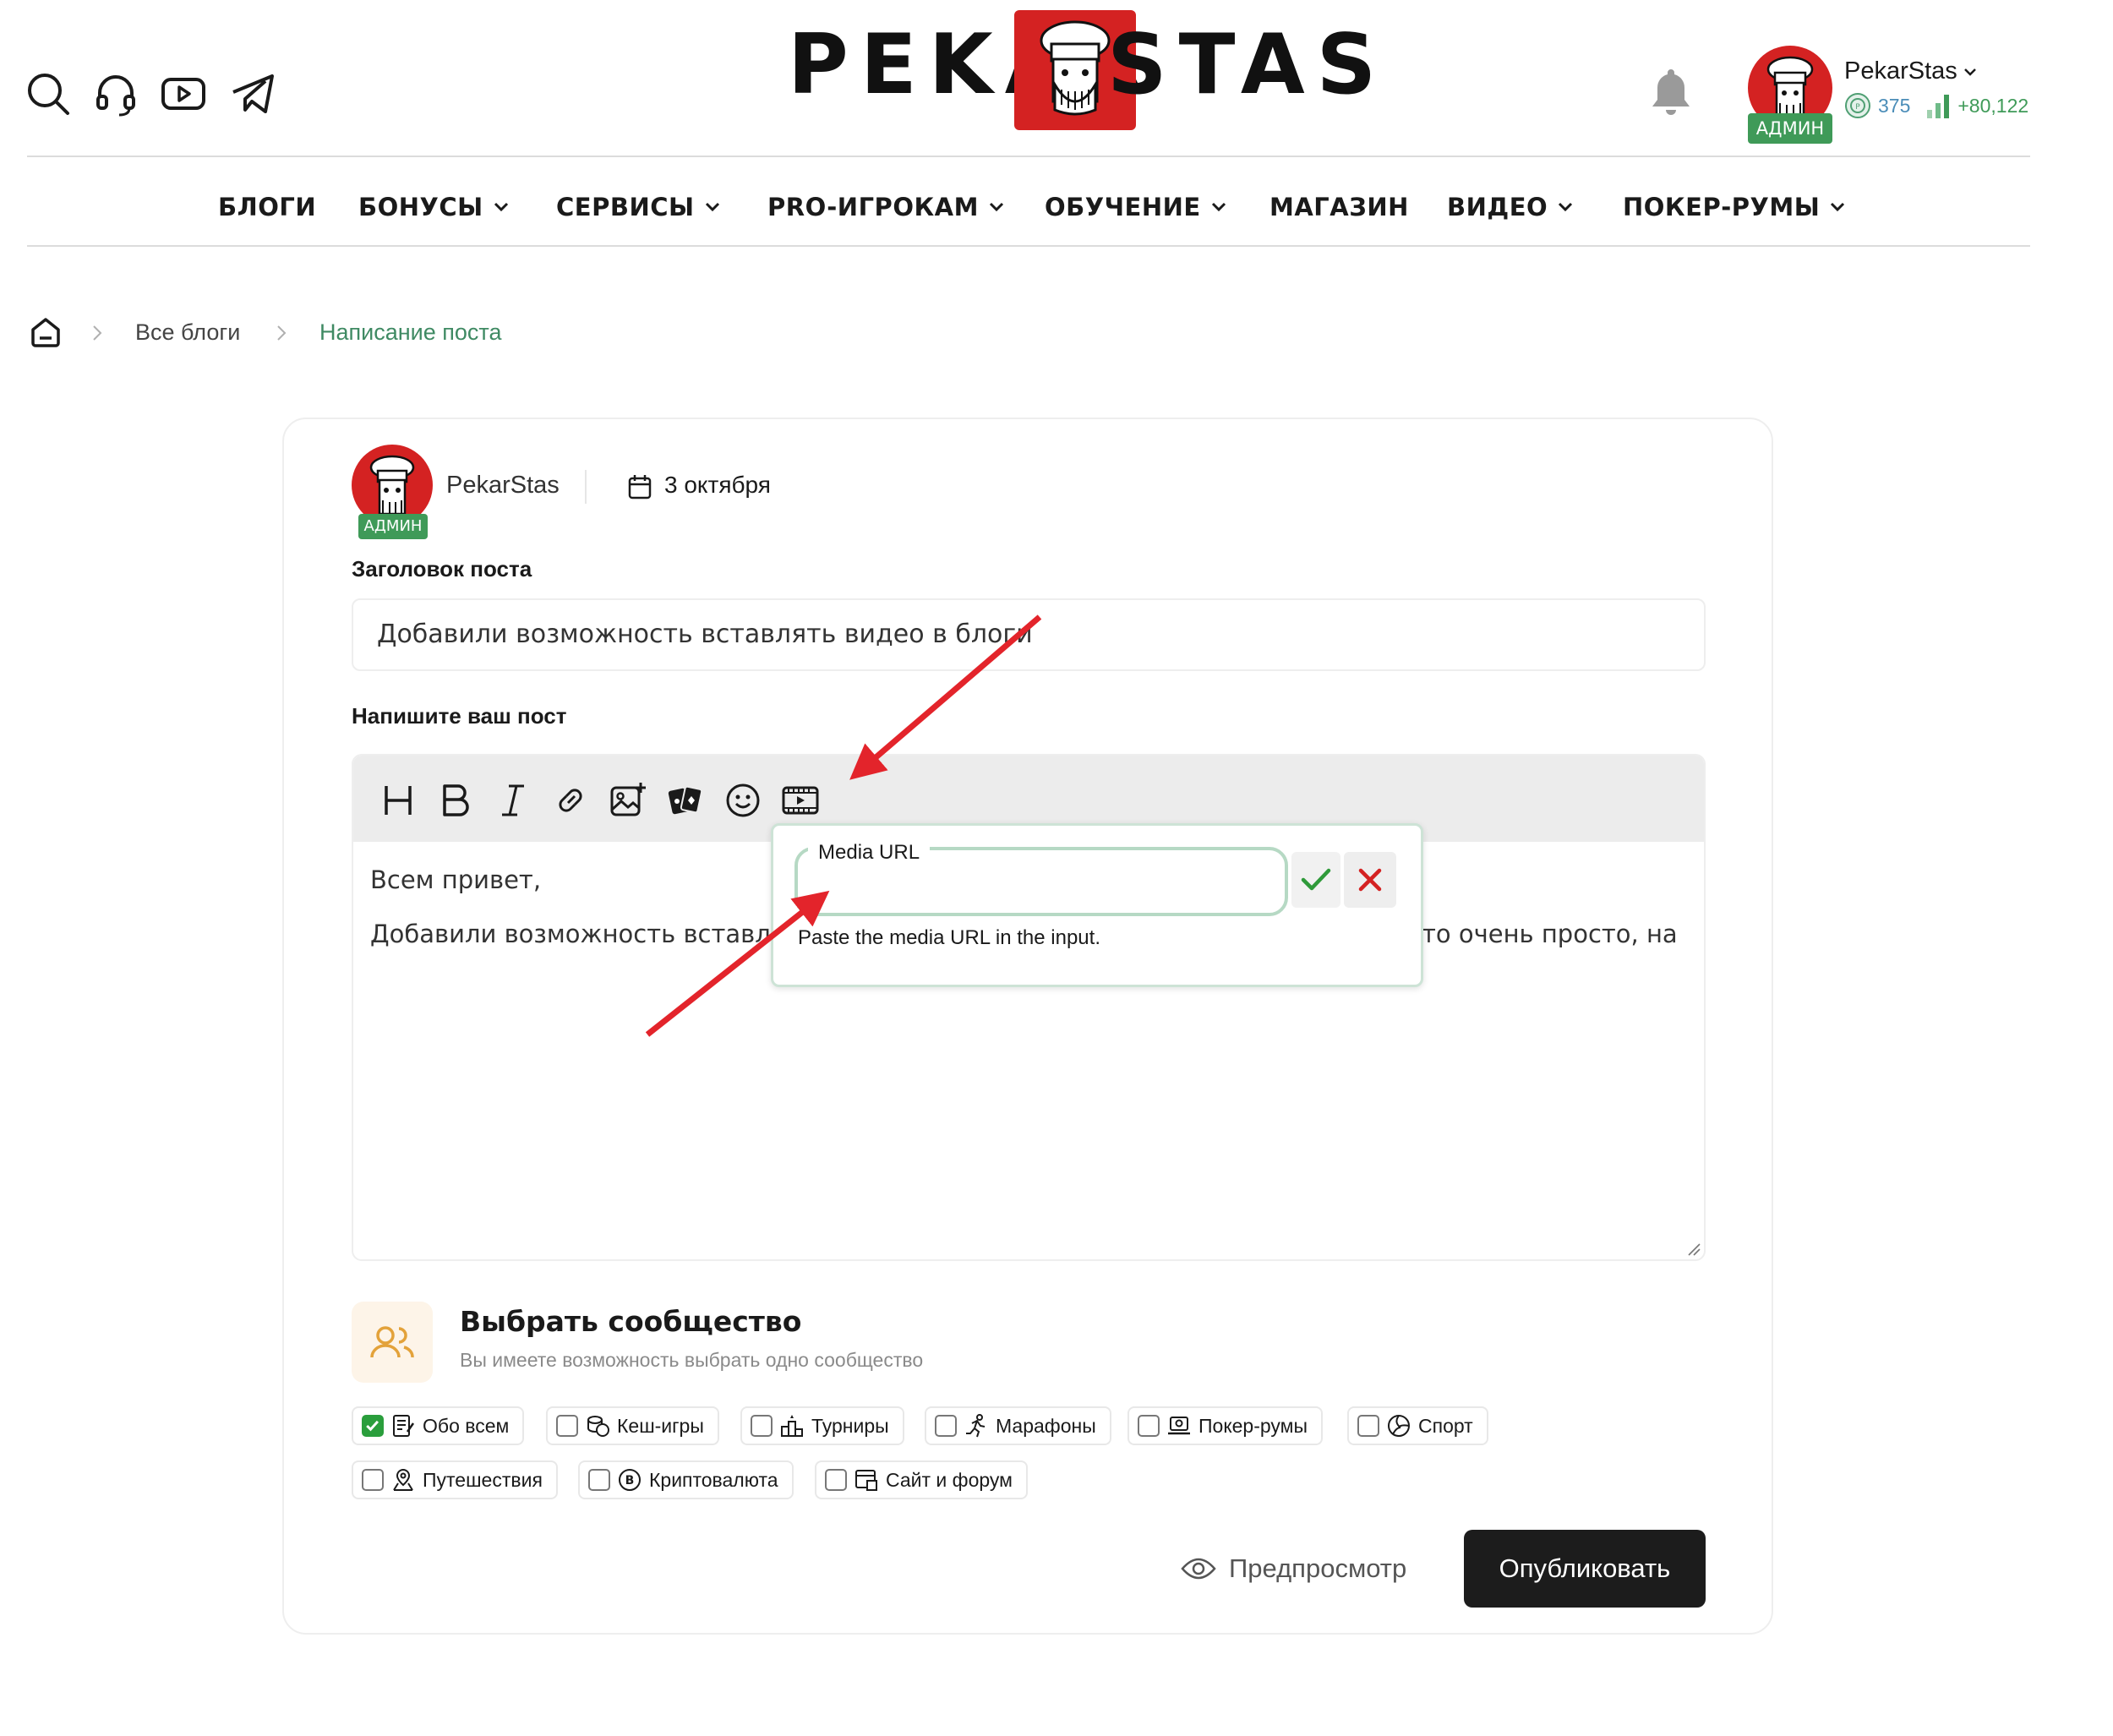 This screenshot has height=1736, width=2113. I want to click on nav-label: ВИДЕО, so click(1497, 207).